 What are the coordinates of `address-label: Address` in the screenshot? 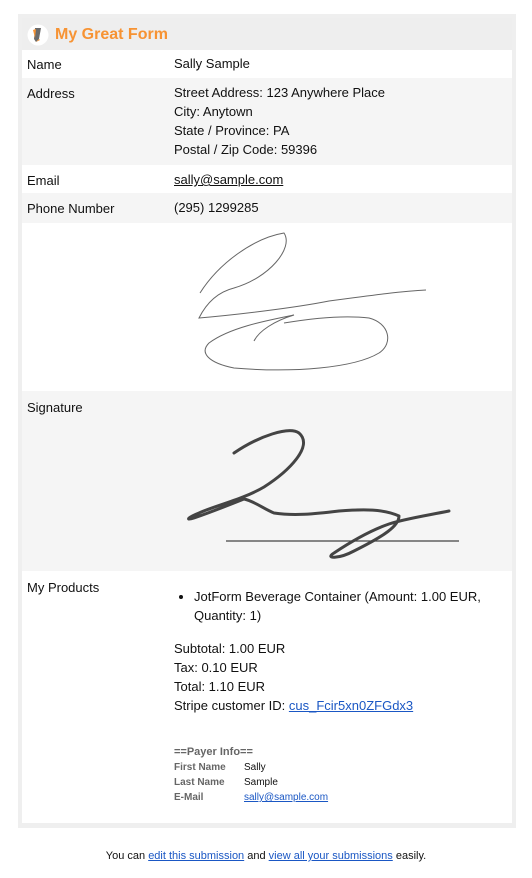 It's located at (51, 93).